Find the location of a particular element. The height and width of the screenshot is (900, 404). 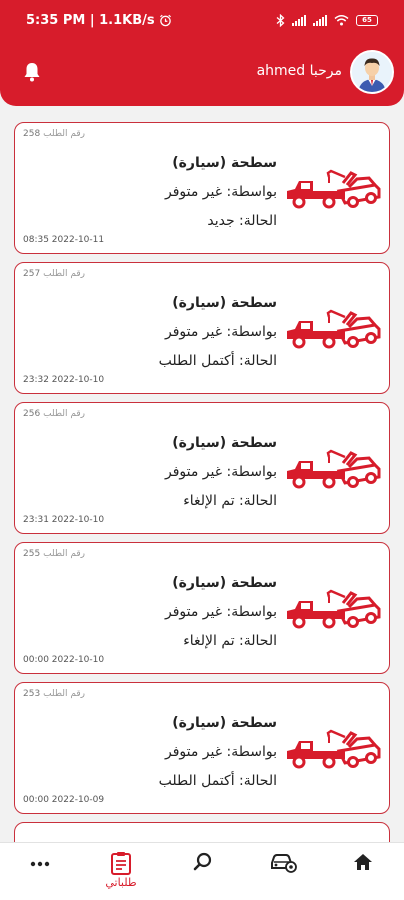

bluetooth-icon is located at coordinates (280, 20).